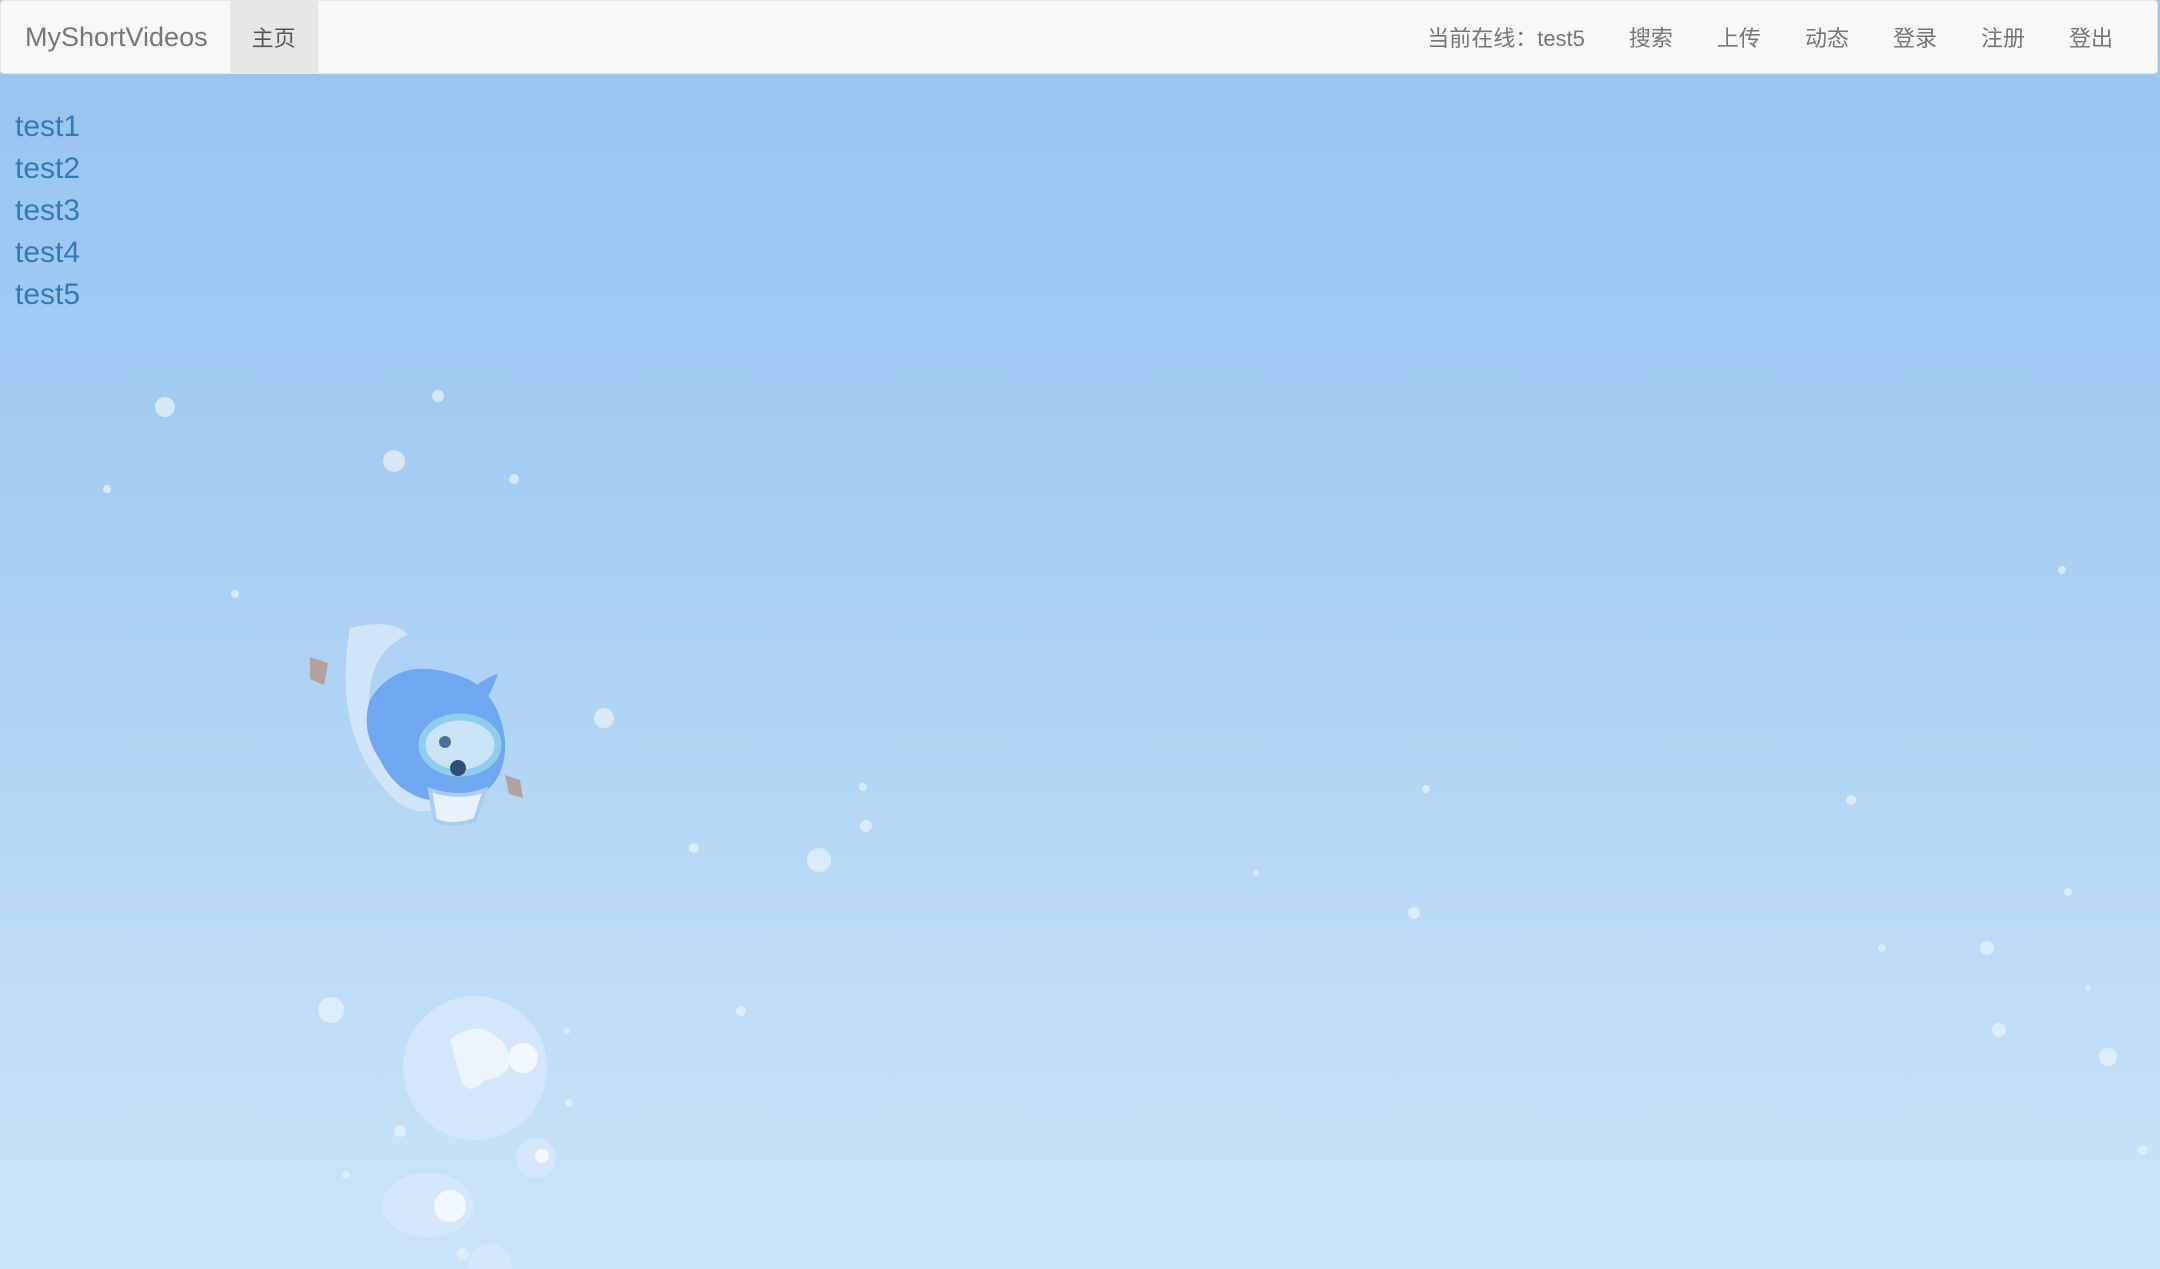  What do you see at coordinates (47, 127) in the screenshot?
I see `user-link-test1: test1` at bounding box center [47, 127].